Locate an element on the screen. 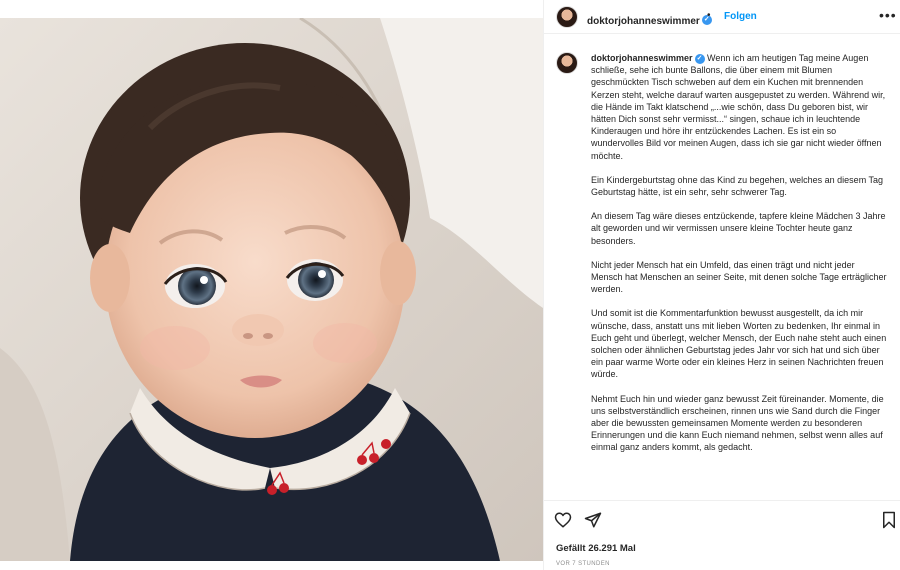  author-username: doktorjohanneswimmer is located at coordinates (643, 21).